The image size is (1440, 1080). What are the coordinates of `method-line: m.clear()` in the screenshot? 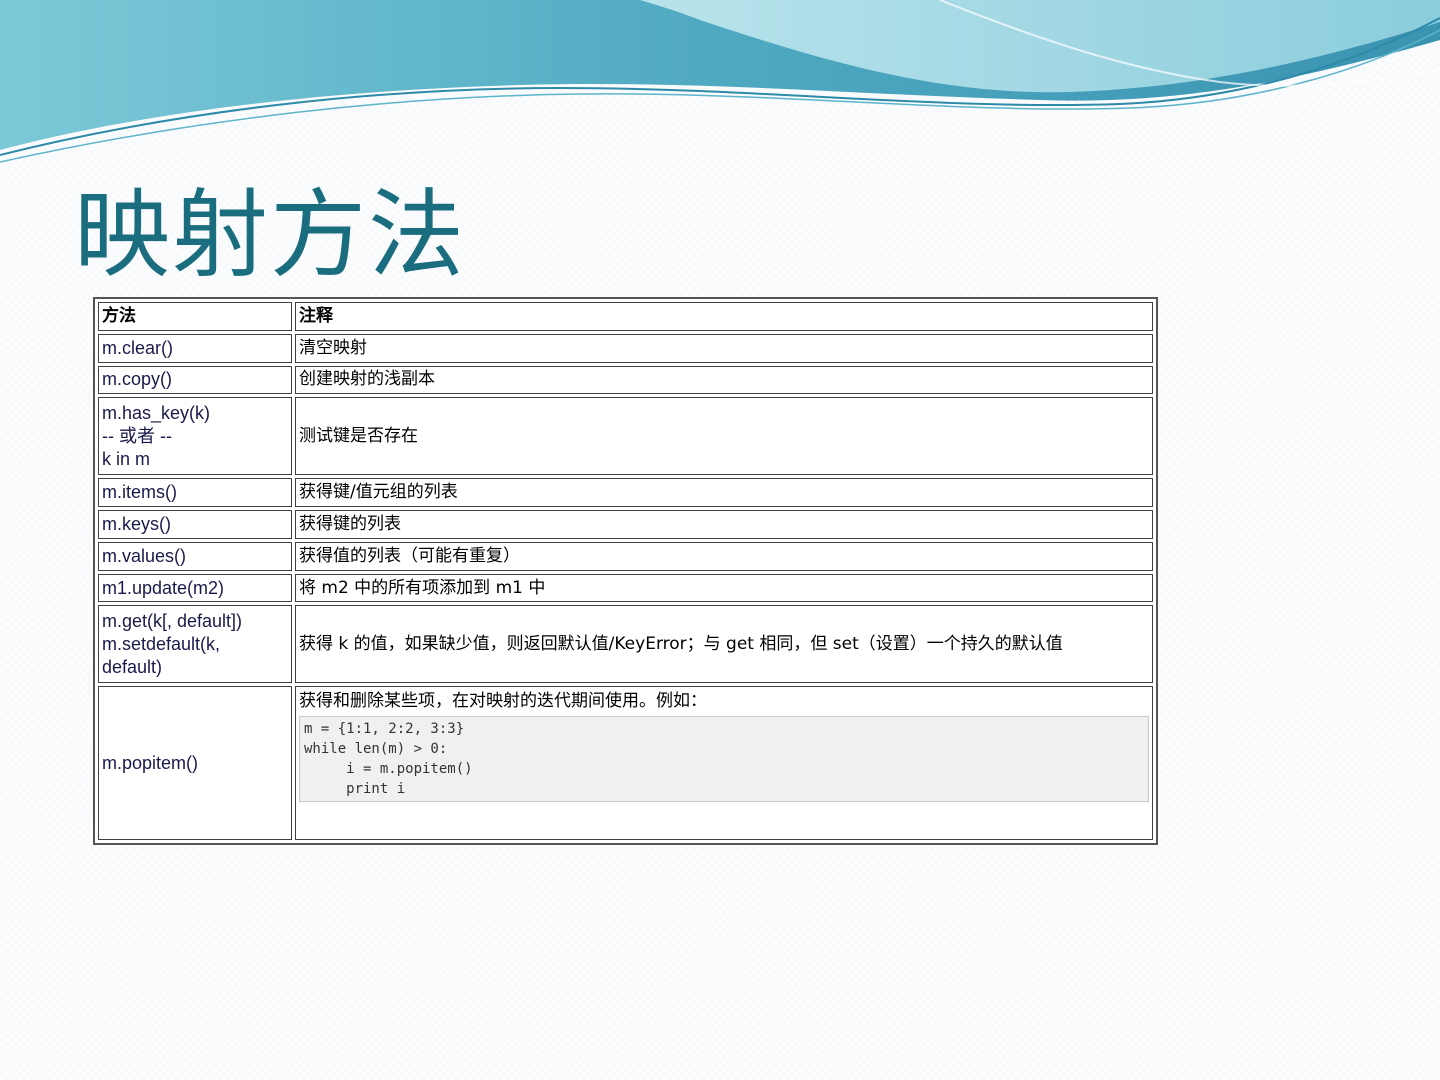 It's located at (137, 347).